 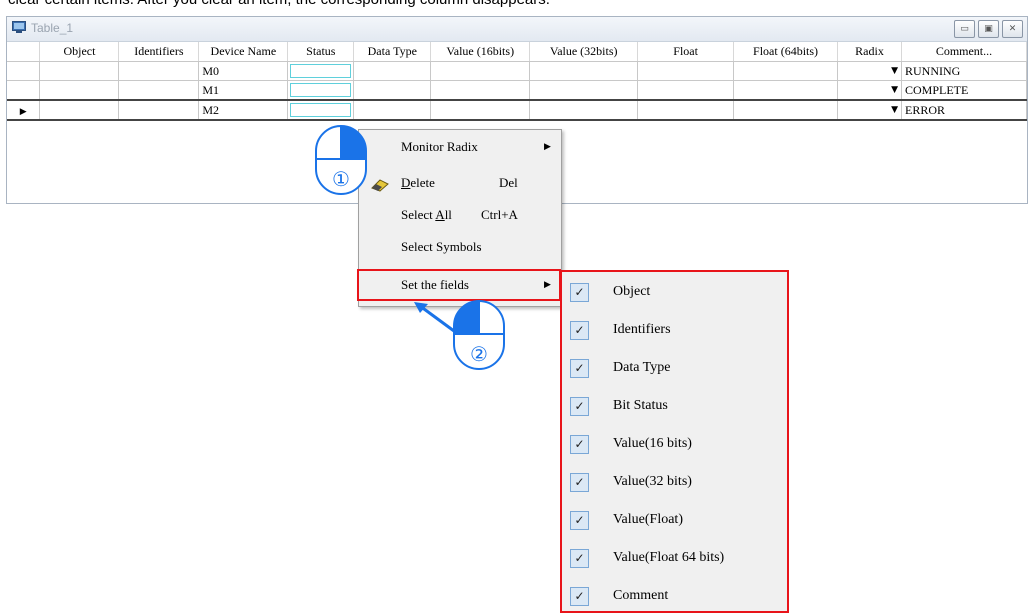 I want to click on table-row: ▶ M2 ▼ ERROR, so click(x=517, y=110).